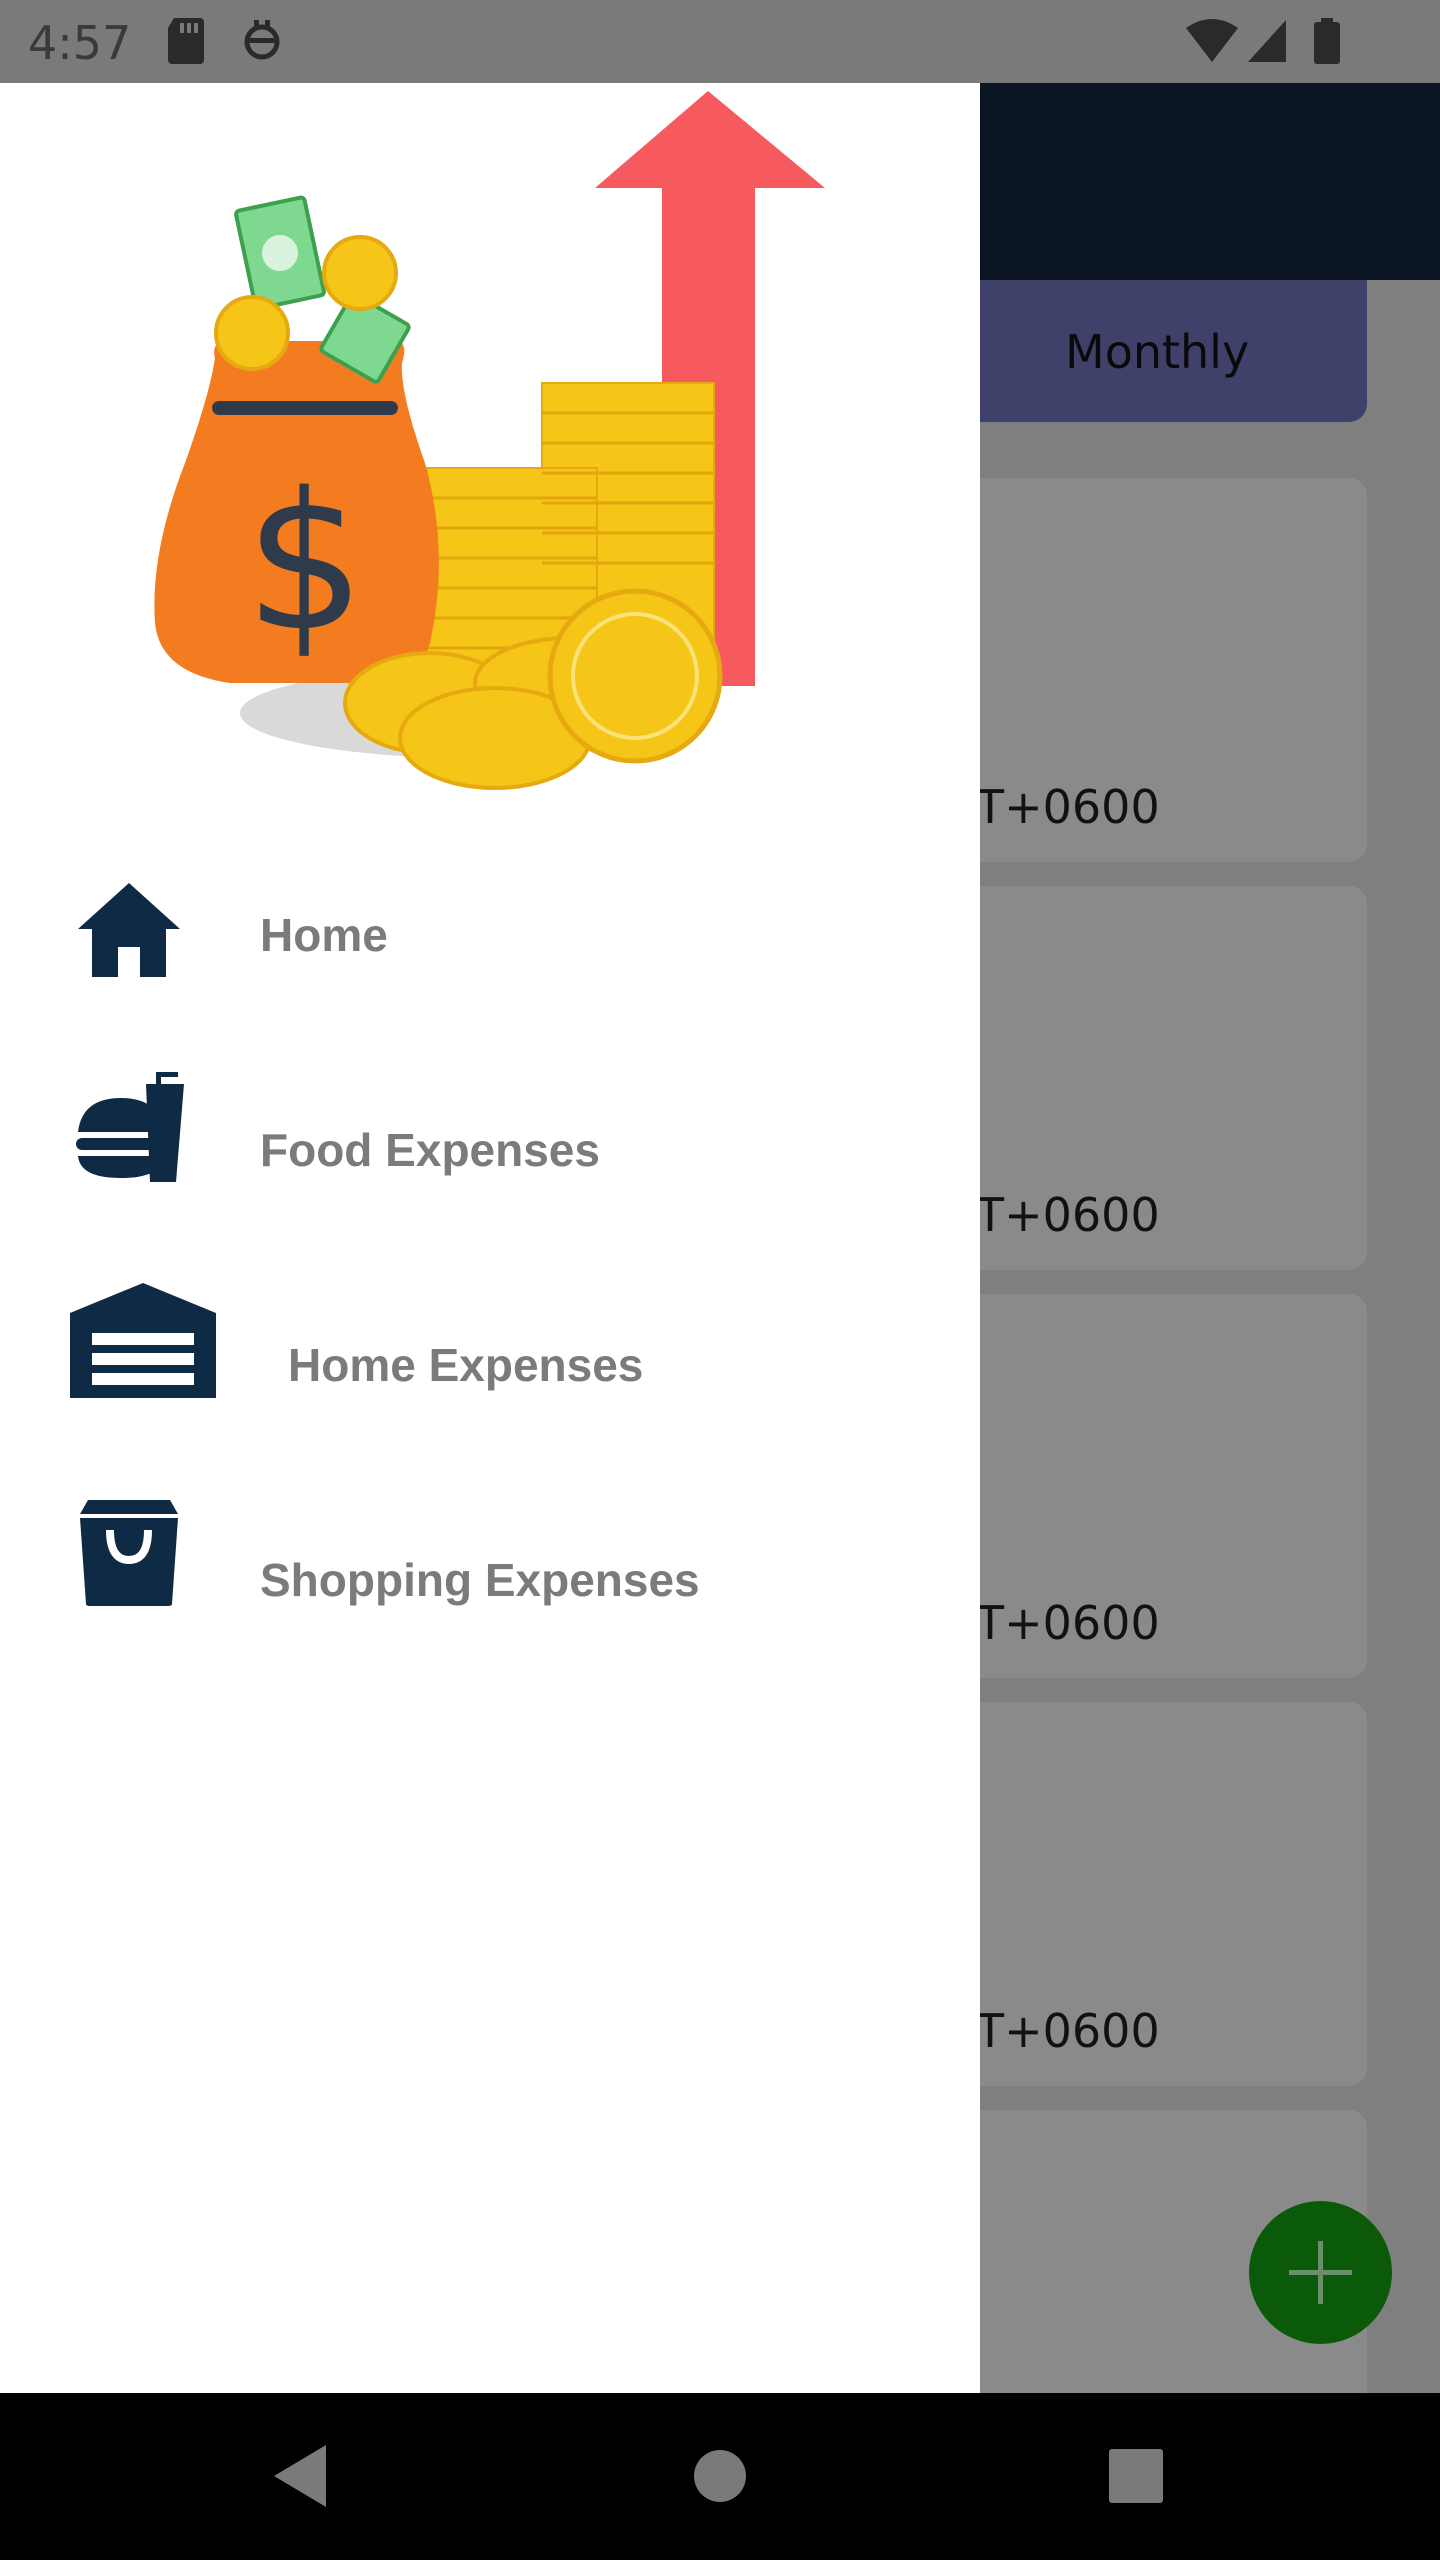 This screenshot has width=1440, height=2560. I want to click on status-bar: 4:57, so click(720, 41).